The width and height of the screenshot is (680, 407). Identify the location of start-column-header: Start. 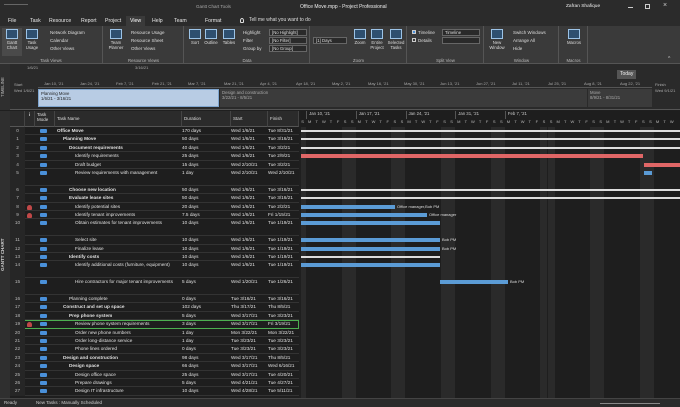
(249, 119).